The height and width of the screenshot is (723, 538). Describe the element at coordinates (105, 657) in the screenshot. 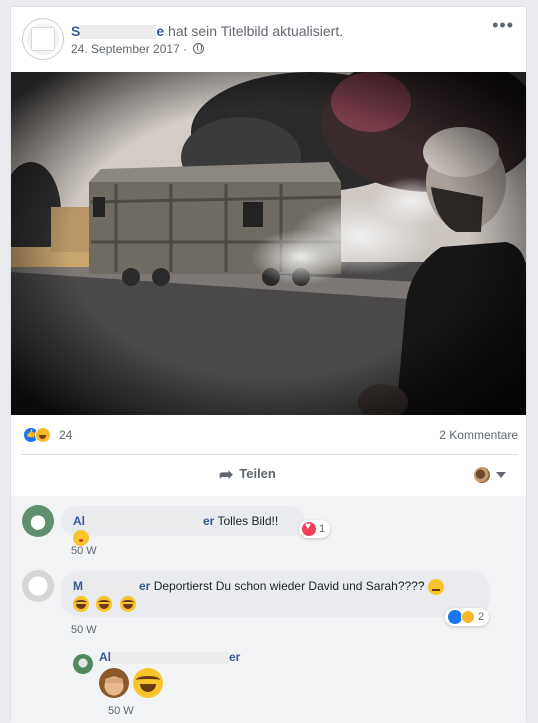

I see `reply-author-start: Al` at that location.